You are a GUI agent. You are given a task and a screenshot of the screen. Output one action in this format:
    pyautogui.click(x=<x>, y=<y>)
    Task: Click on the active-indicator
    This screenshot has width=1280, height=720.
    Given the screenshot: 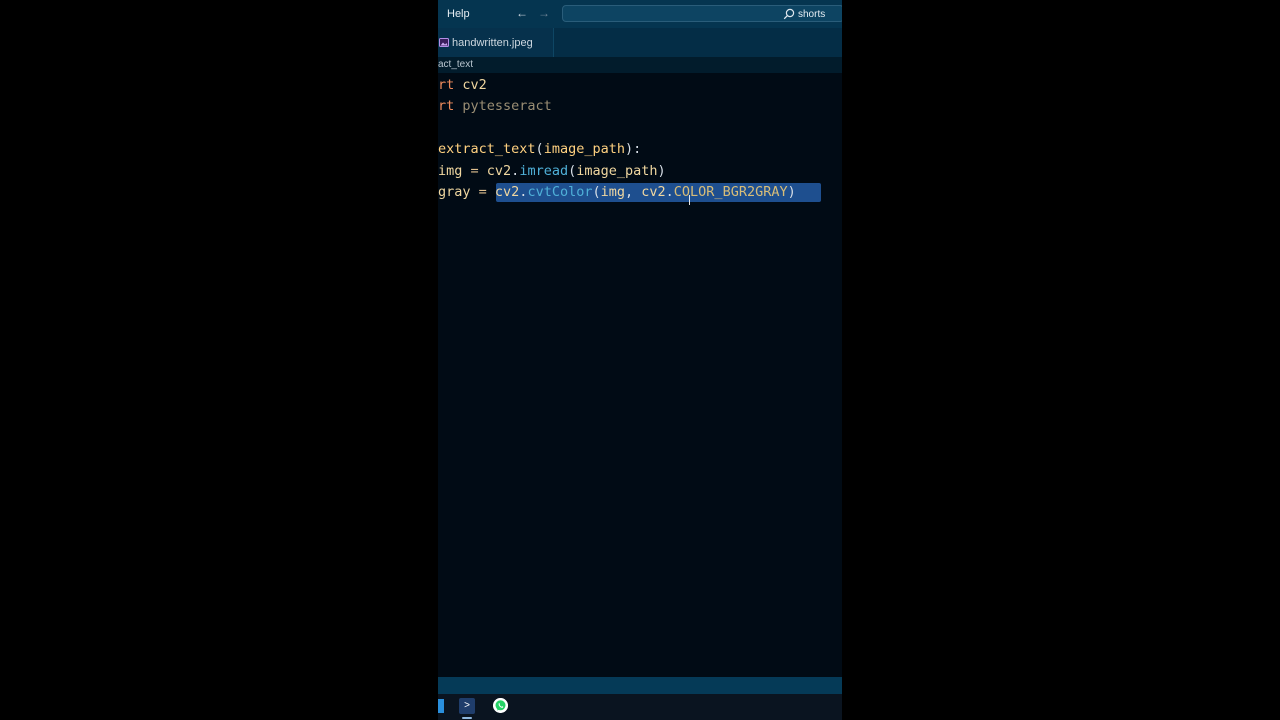 What is the action you would take?
    pyautogui.click(x=467, y=718)
    